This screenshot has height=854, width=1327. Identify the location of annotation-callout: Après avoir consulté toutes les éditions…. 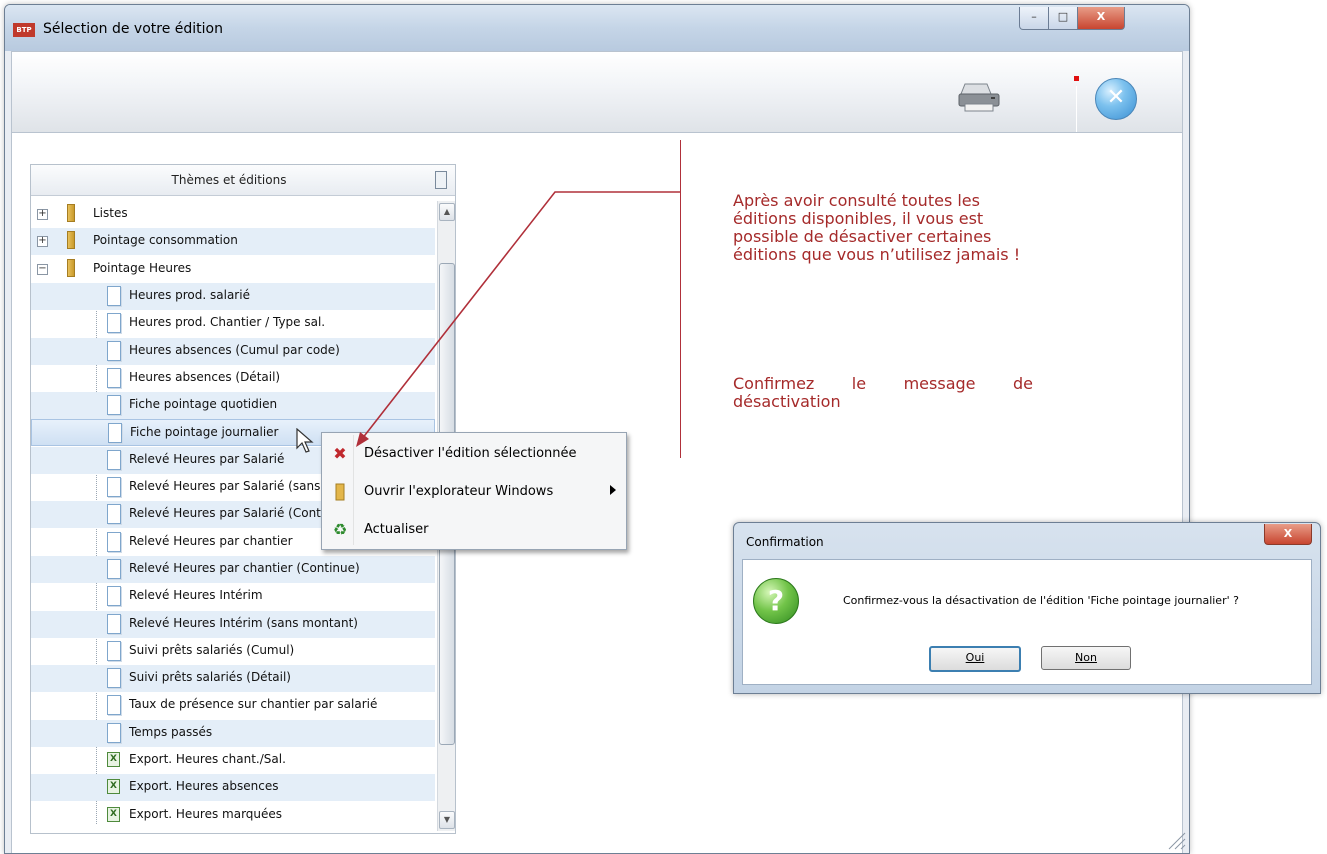
(891, 311).